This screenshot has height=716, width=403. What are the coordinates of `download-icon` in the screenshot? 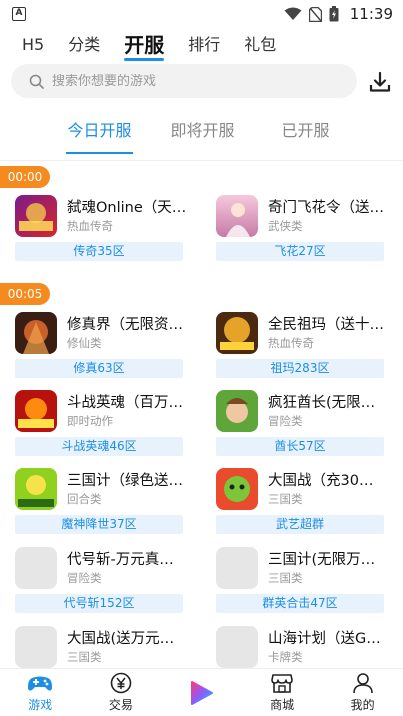 It's located at (380, 81).